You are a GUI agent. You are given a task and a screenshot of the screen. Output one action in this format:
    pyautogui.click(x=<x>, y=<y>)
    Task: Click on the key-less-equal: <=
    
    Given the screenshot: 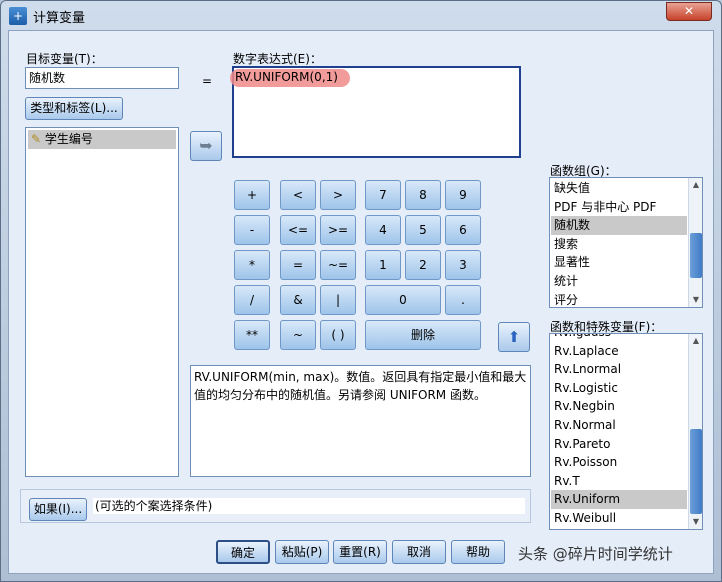 What is the action you would take?
    pyautogui.click(x=298, y=230)
    